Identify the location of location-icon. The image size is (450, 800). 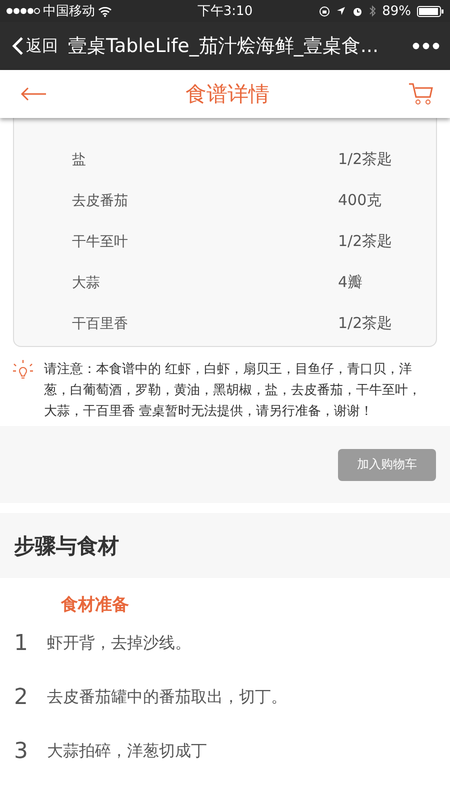
(341, 11).